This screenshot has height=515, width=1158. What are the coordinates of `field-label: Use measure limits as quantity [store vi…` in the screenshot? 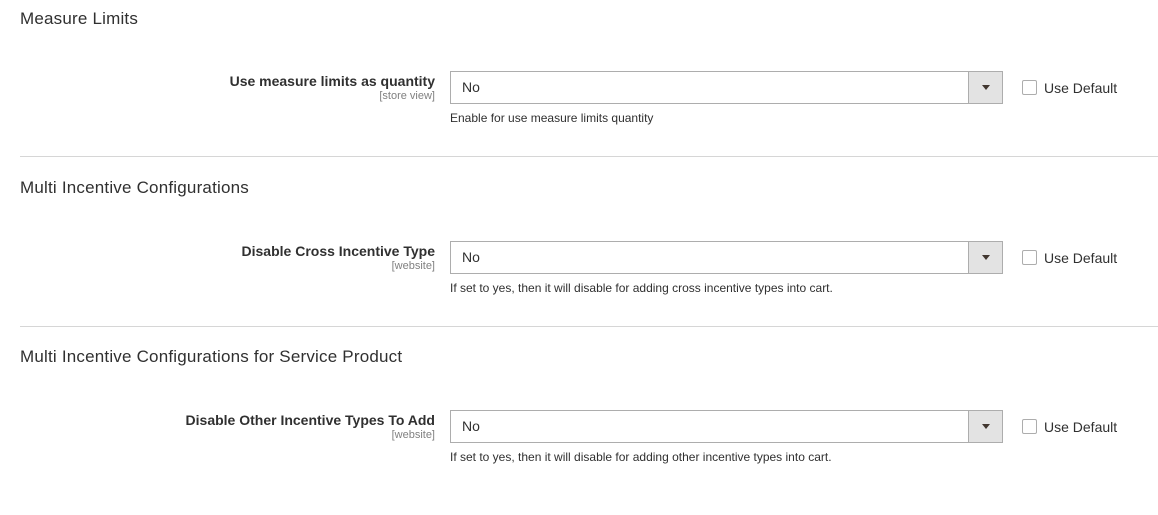 It's located at (332, 87).